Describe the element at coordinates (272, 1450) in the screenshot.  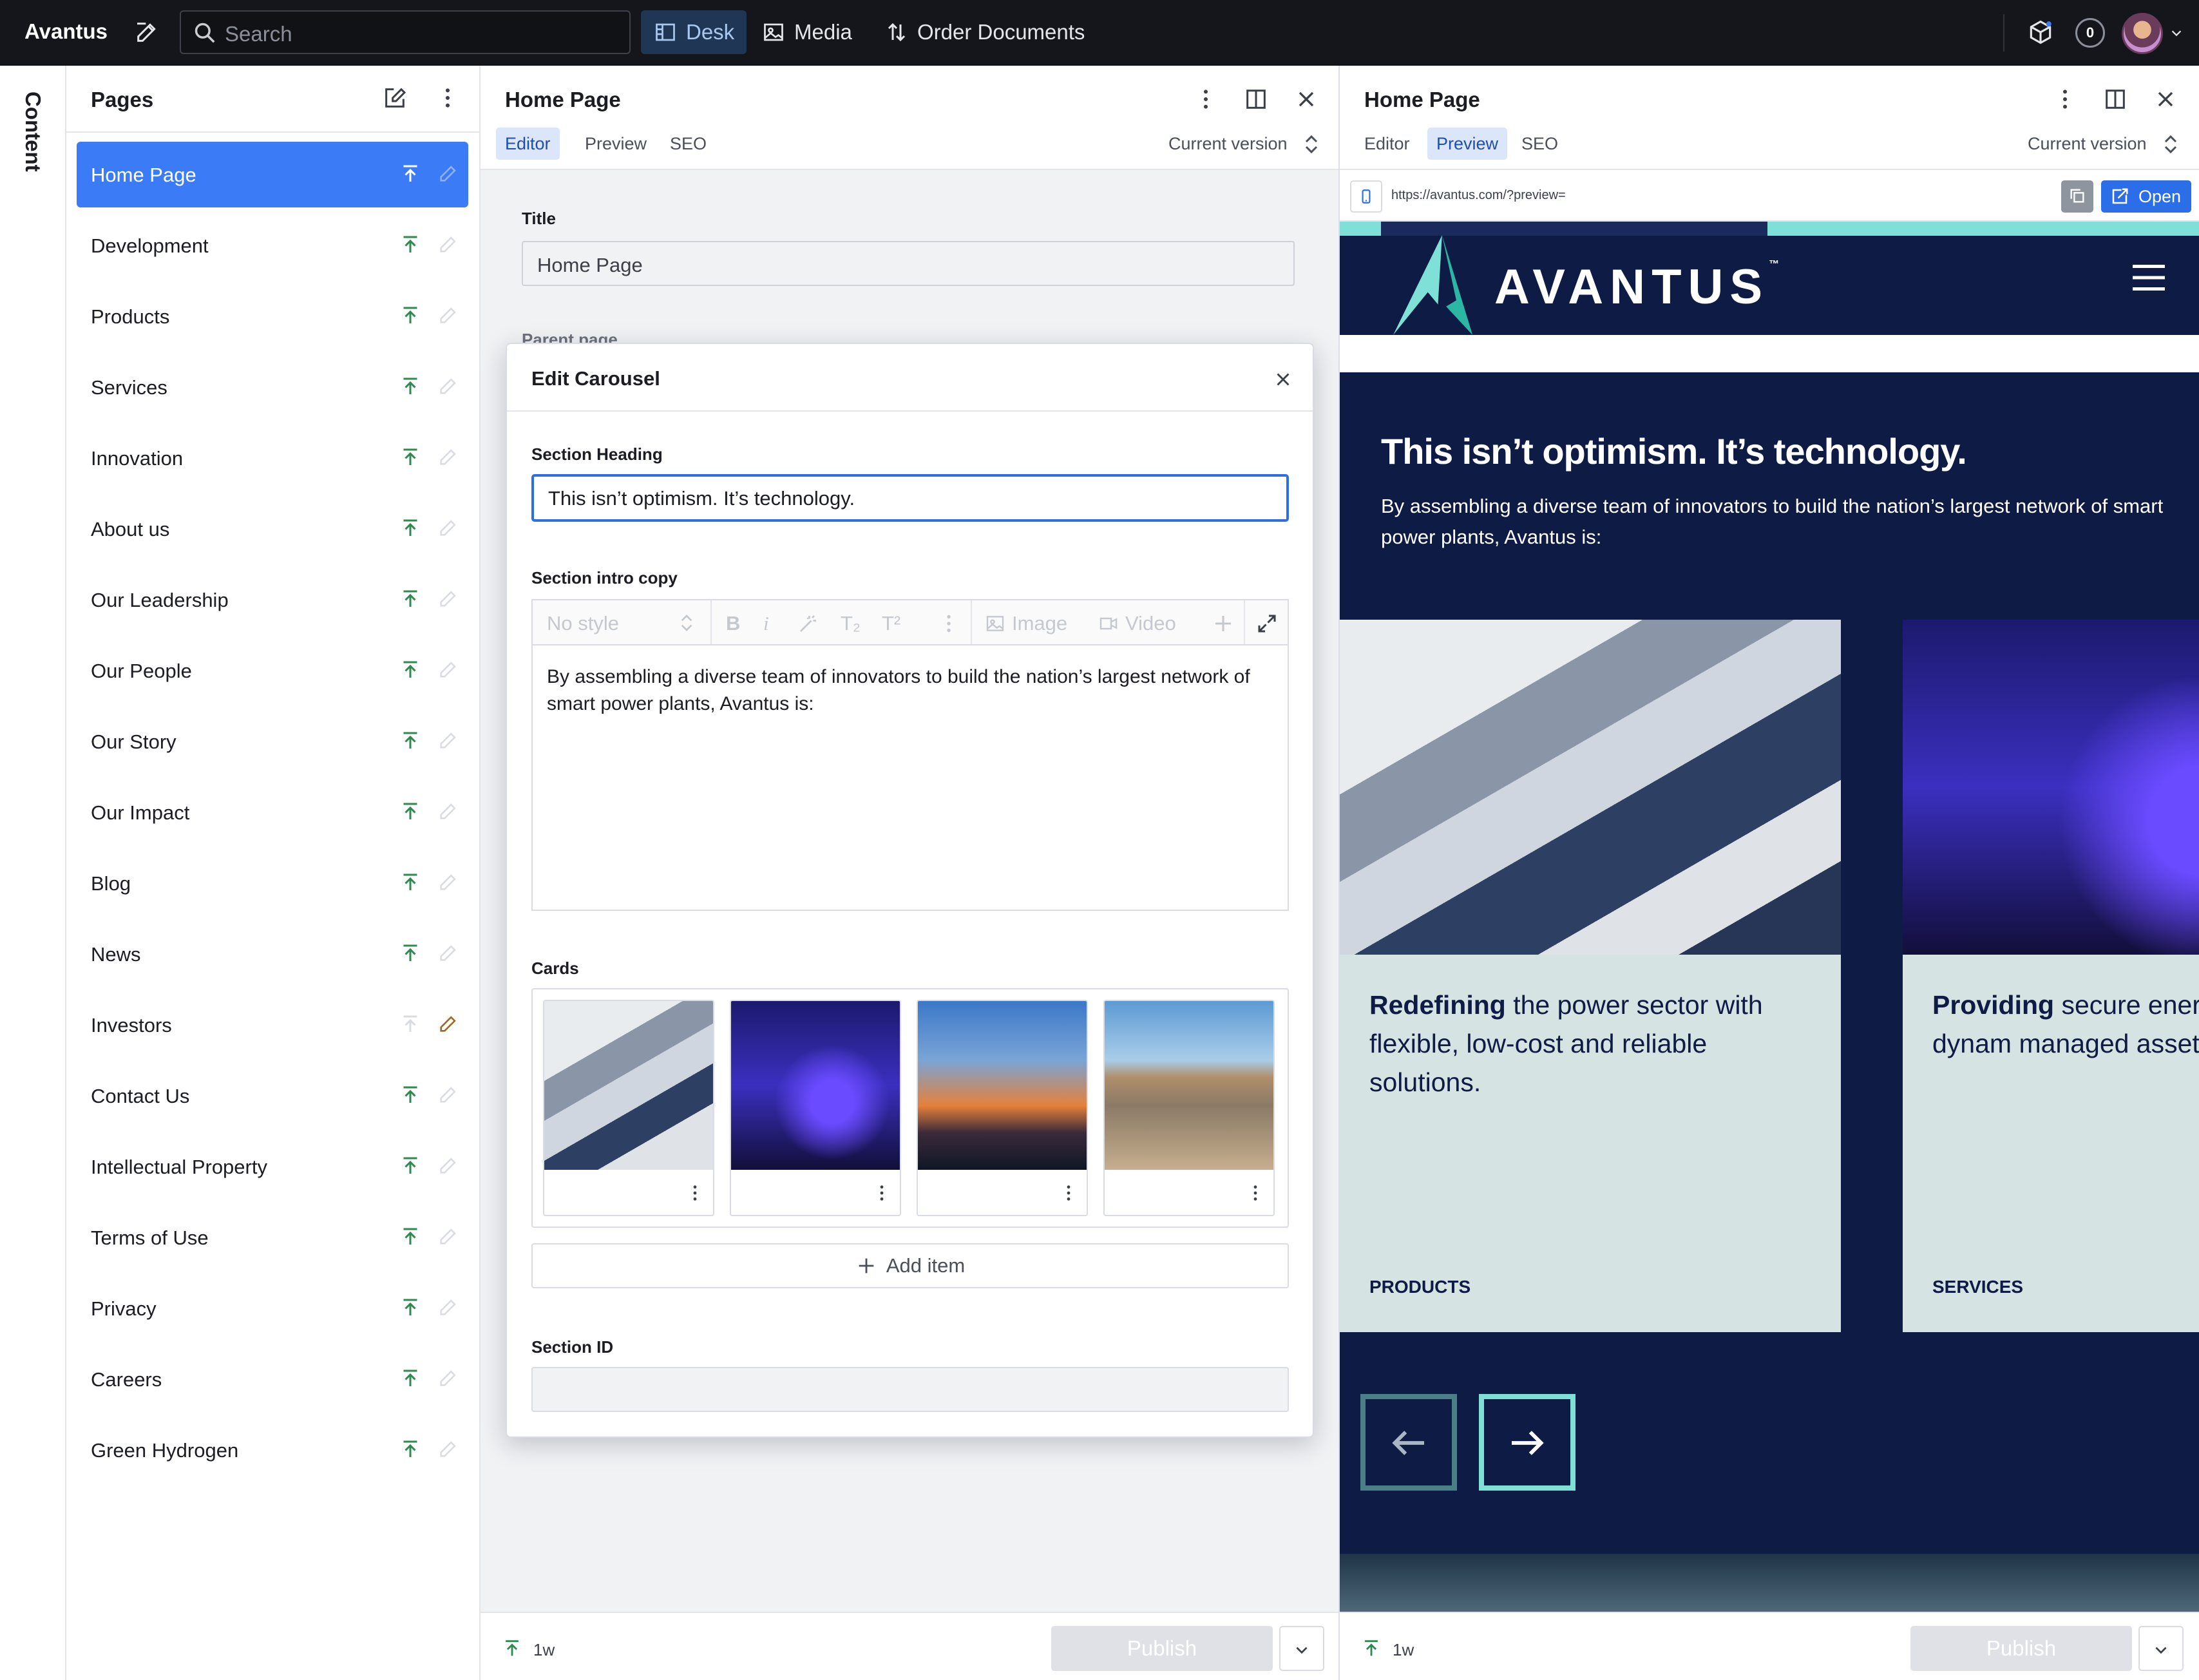
I see `page-list-item: Green Hydrogen` at that location.